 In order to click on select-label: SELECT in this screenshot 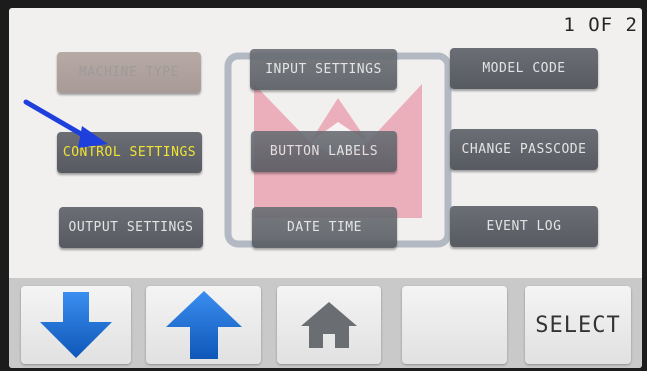, I will do `click(578, 325)`.